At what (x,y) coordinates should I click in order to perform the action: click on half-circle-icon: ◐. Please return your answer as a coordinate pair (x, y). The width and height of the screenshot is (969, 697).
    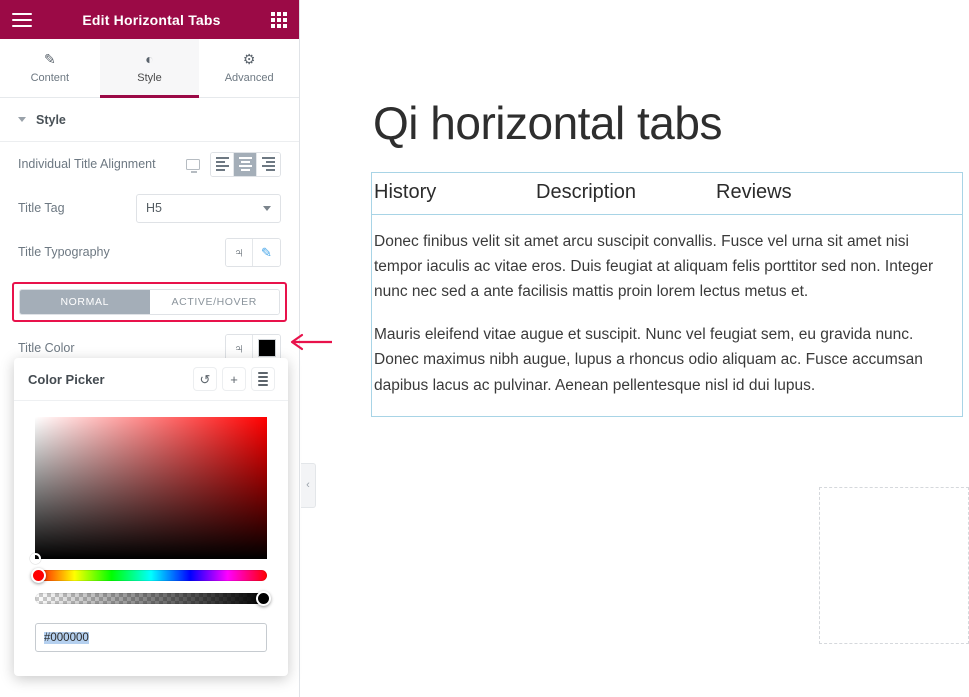
    Looking at the image, I should click on (149, 59).